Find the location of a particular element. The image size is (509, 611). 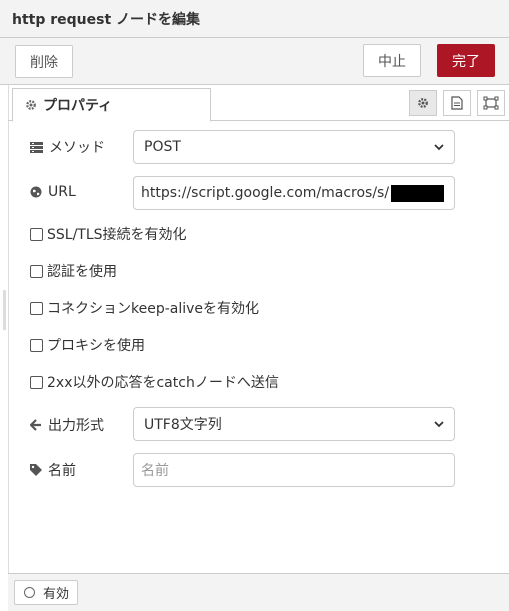

tls-checkbox-row: SSL/TLS接続を有効化 is located at coordinates (108, 234).